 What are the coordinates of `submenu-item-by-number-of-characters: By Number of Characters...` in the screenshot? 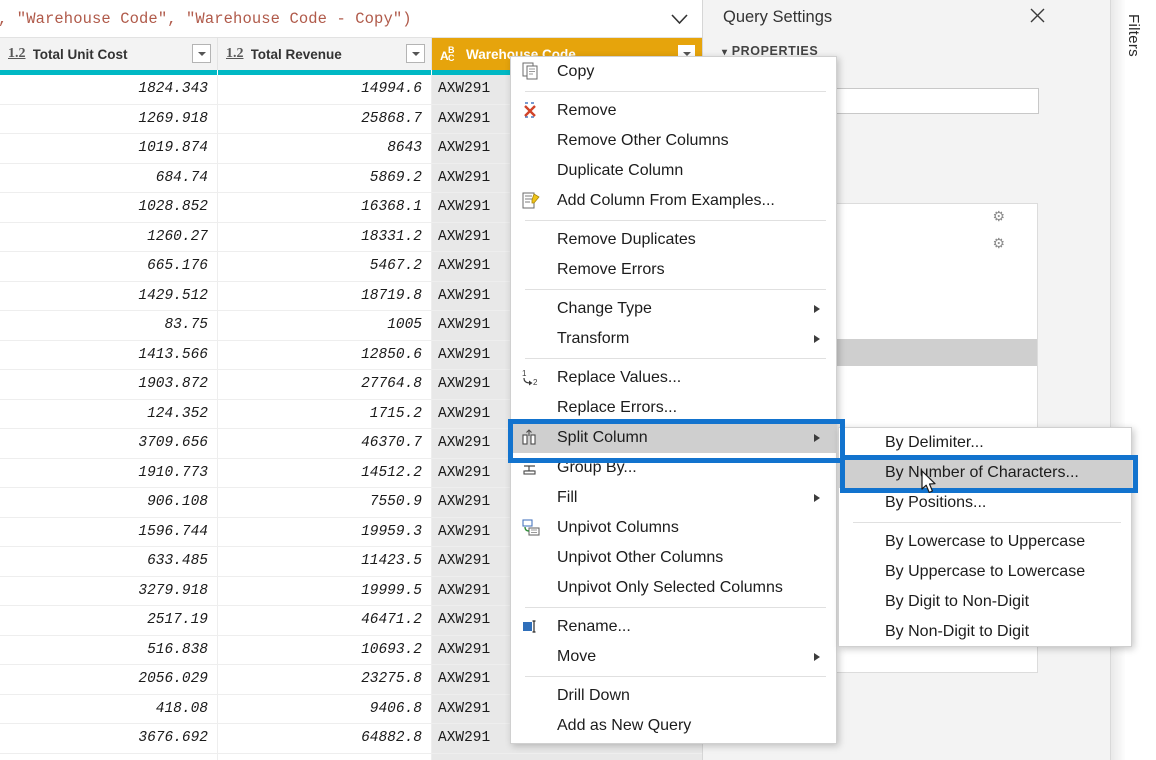 It's located at (985, 473).